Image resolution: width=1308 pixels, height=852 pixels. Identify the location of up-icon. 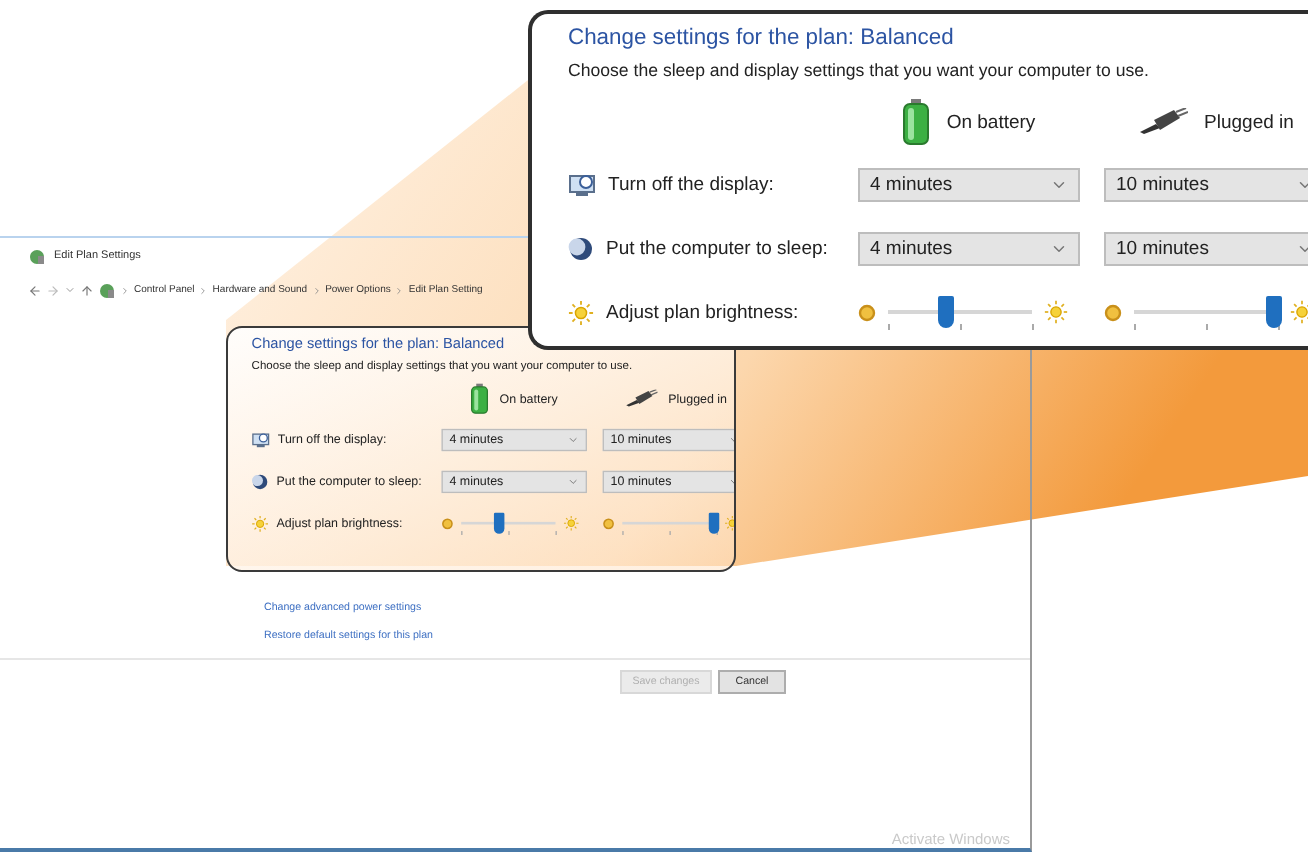
(87, 290).